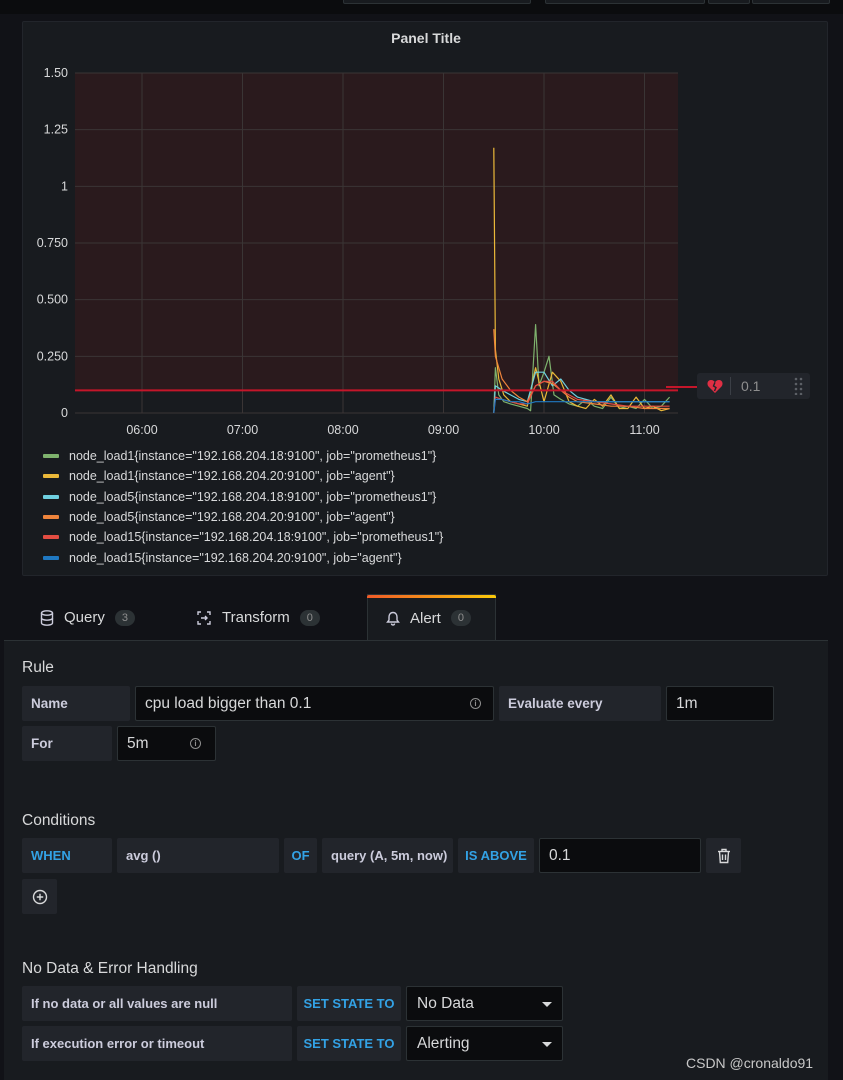  What do you see at coordinates (309, 617) in the screenshot?
I see `tab-transform-count: 0` at bounding box center [309, 617].